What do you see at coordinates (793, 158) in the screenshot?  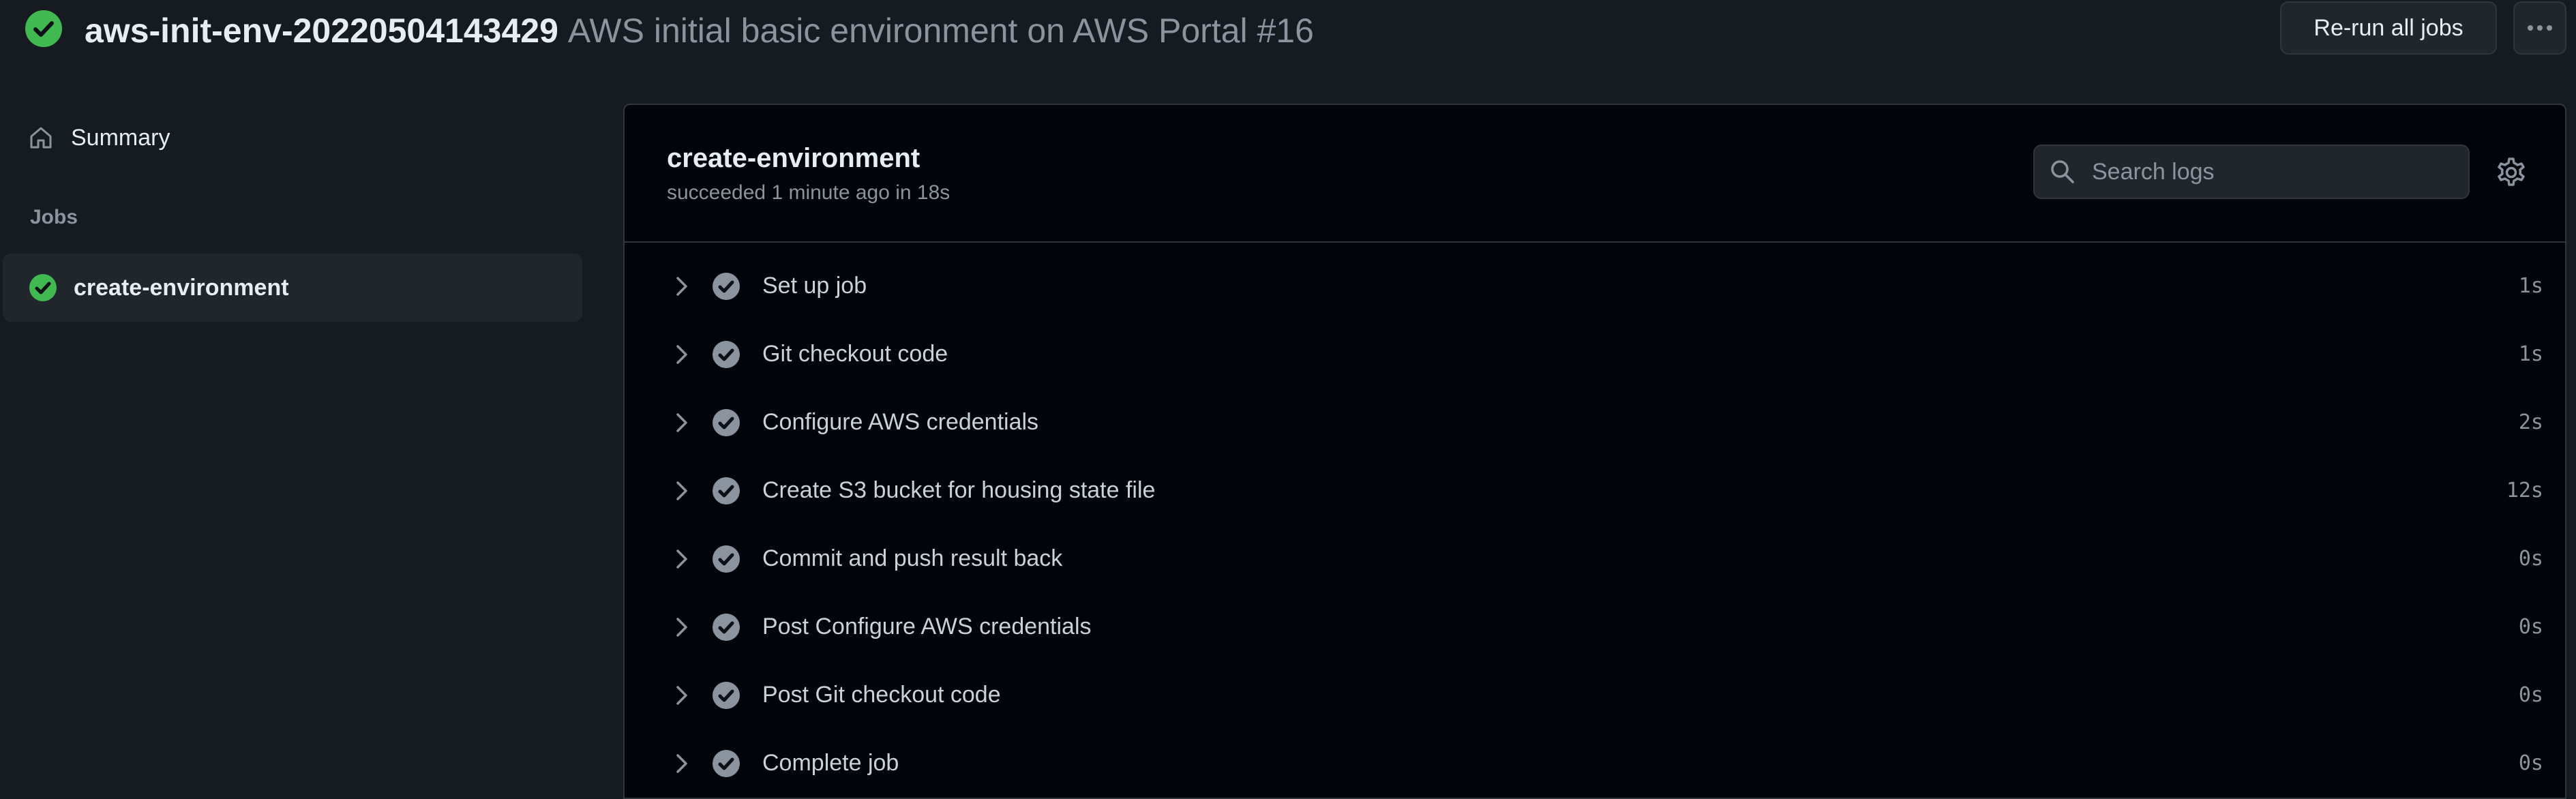 I see `job-title: create-environment` at bounding box center [793, 158].